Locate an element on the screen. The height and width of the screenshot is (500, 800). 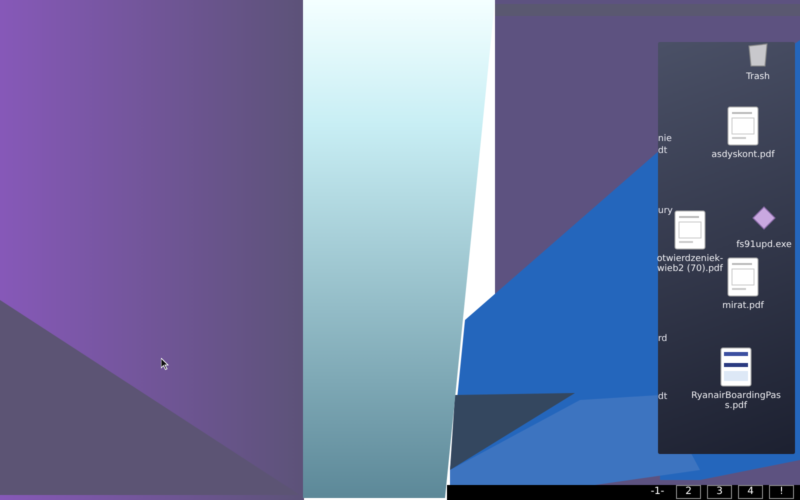
desktop-icon-label: ury is located at coordinates (665, 211).